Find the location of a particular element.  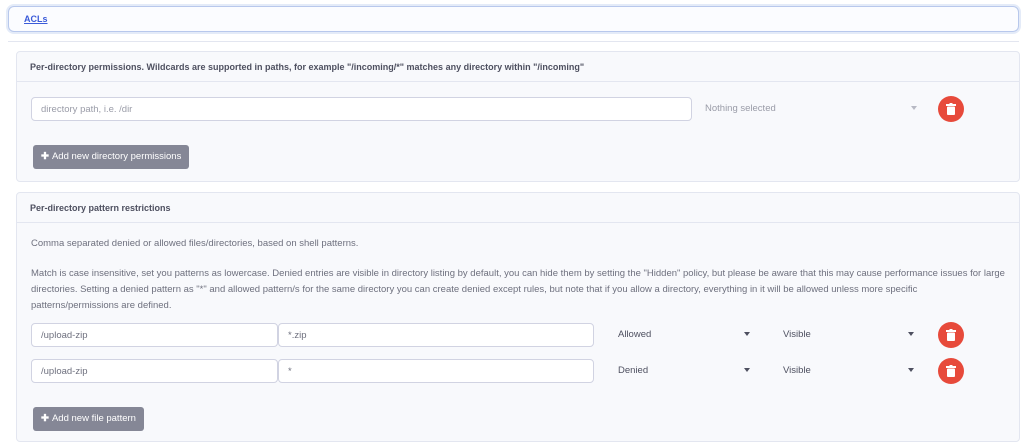

add-file-pattern-label: Add new file pattern is located at coordinates (93, 418).